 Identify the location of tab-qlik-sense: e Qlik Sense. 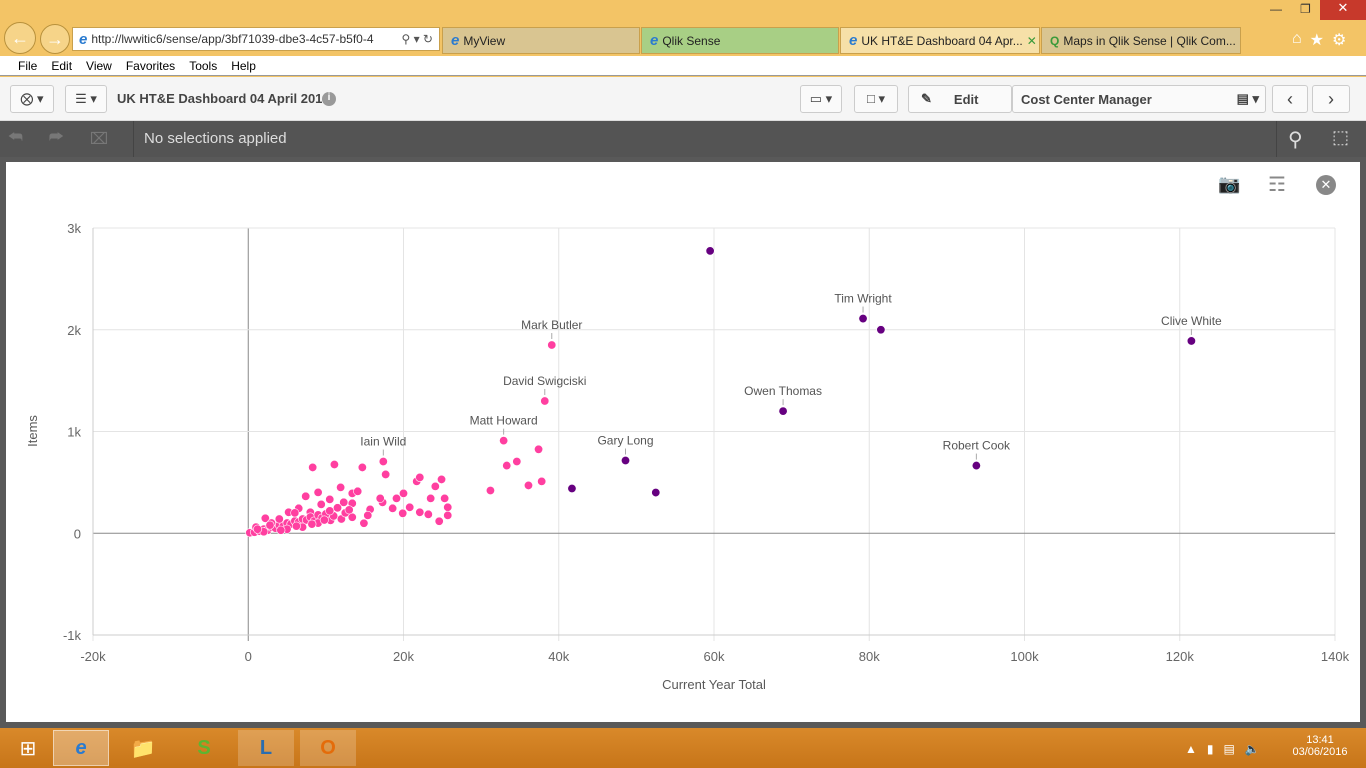
(740, 40).